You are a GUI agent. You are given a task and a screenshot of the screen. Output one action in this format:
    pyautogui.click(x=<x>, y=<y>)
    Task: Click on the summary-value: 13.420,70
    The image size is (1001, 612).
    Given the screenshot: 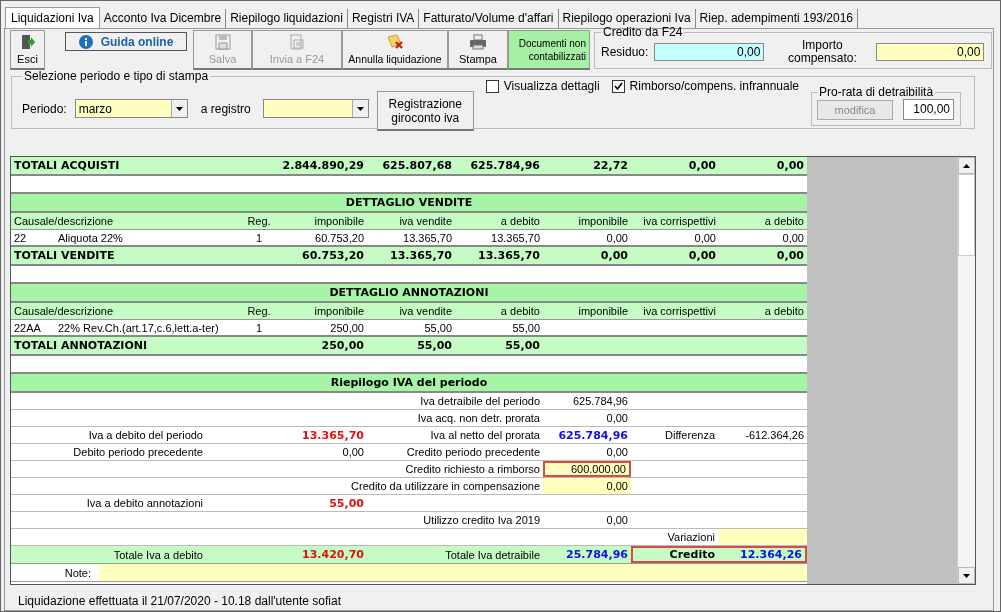 What is the action you would take?
    pyautogui.click(x=333, y=555)
    